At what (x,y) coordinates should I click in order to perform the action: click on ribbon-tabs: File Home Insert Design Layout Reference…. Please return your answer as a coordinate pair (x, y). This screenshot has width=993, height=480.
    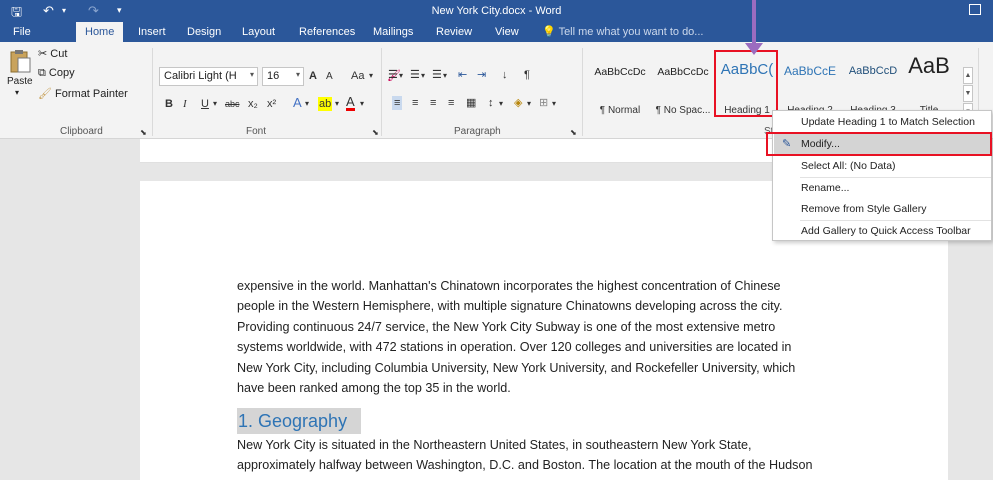
    Looking at the image, I should click on (496, 32).